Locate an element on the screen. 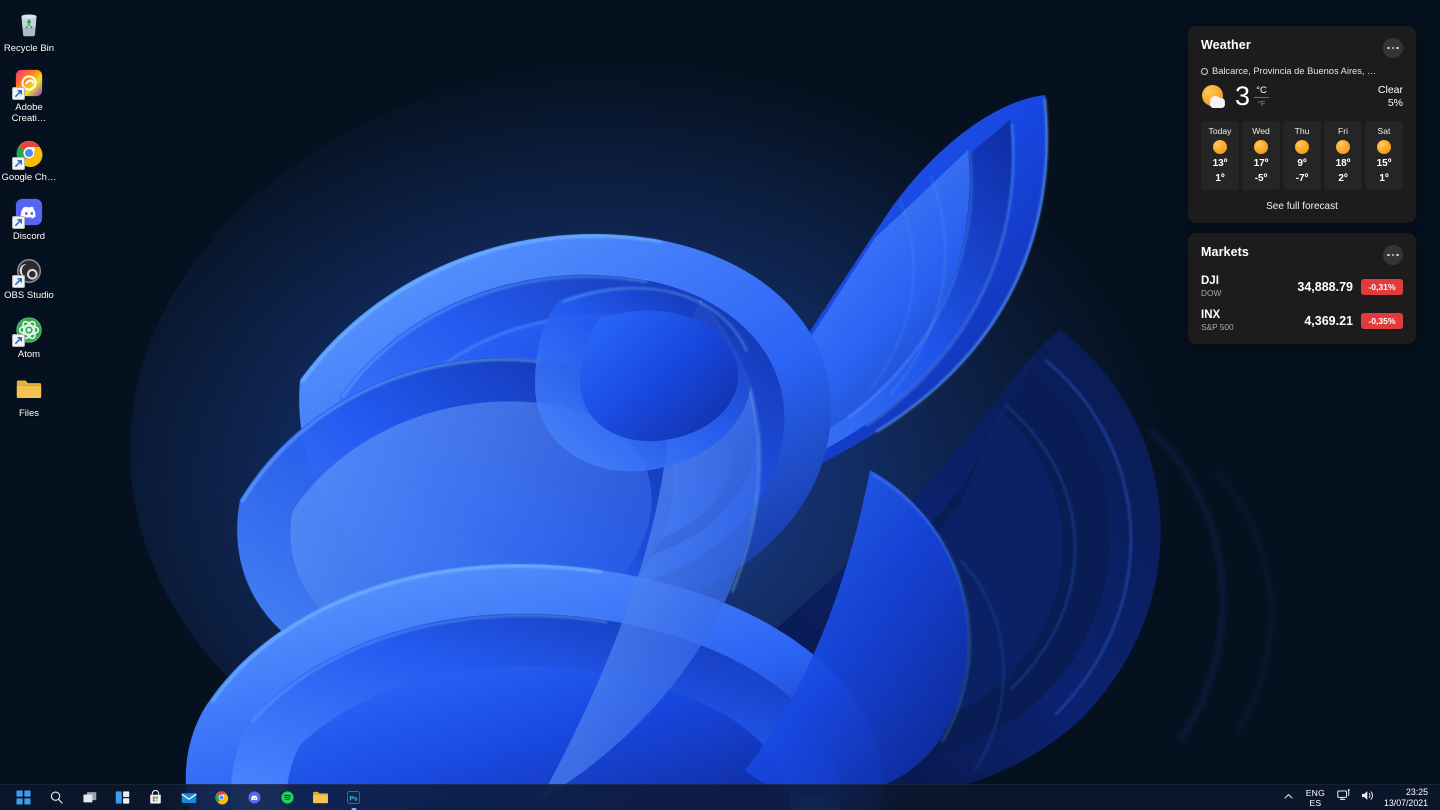 This screenshot has height=810, width=1440. show-hidden-icons-chevron is located at coordinates (1288, 798).